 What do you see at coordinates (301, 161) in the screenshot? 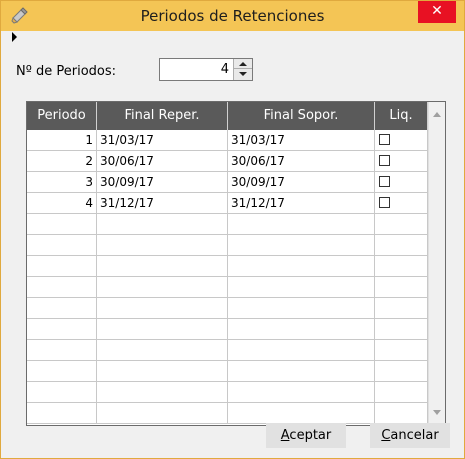
I see `cell-final-sopor: 30/06/17` at bounding box center [301, 161].